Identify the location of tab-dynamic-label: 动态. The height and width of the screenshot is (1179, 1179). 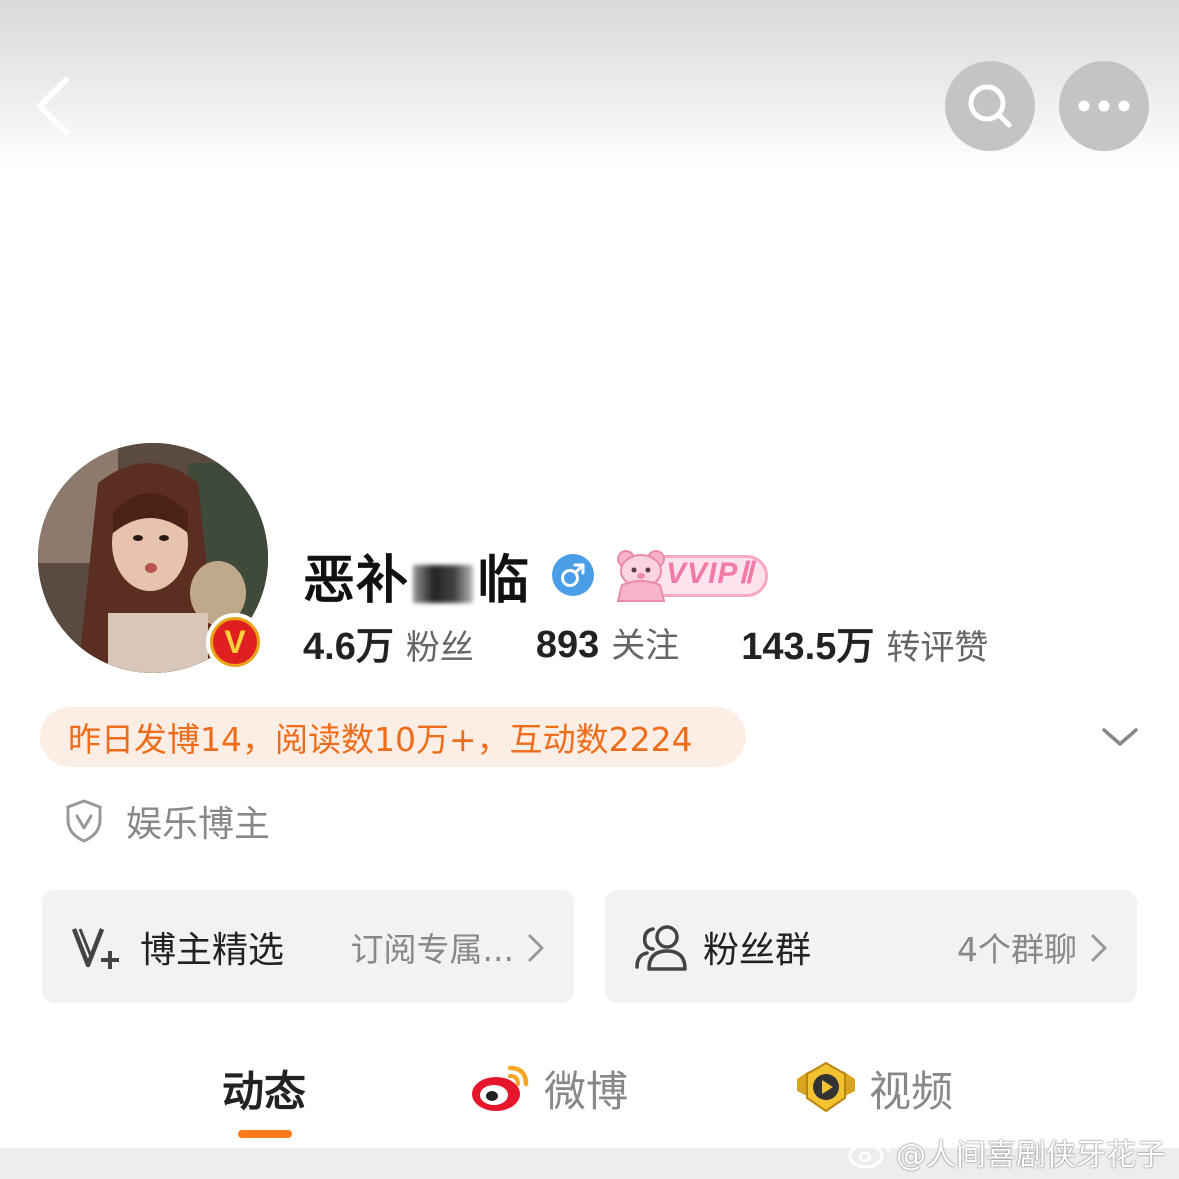
(264, 1091).